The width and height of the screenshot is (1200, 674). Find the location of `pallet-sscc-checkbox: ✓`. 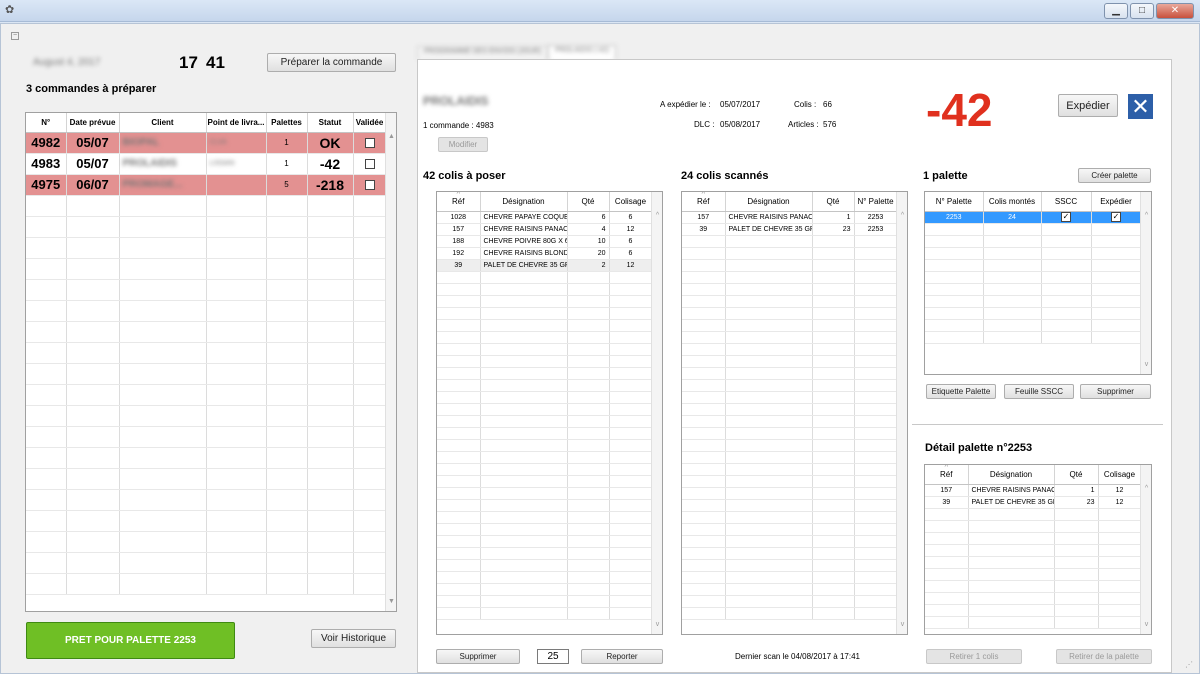

pallet-sscc-checkbox: ✓ is located at coordinates (1066, 217).